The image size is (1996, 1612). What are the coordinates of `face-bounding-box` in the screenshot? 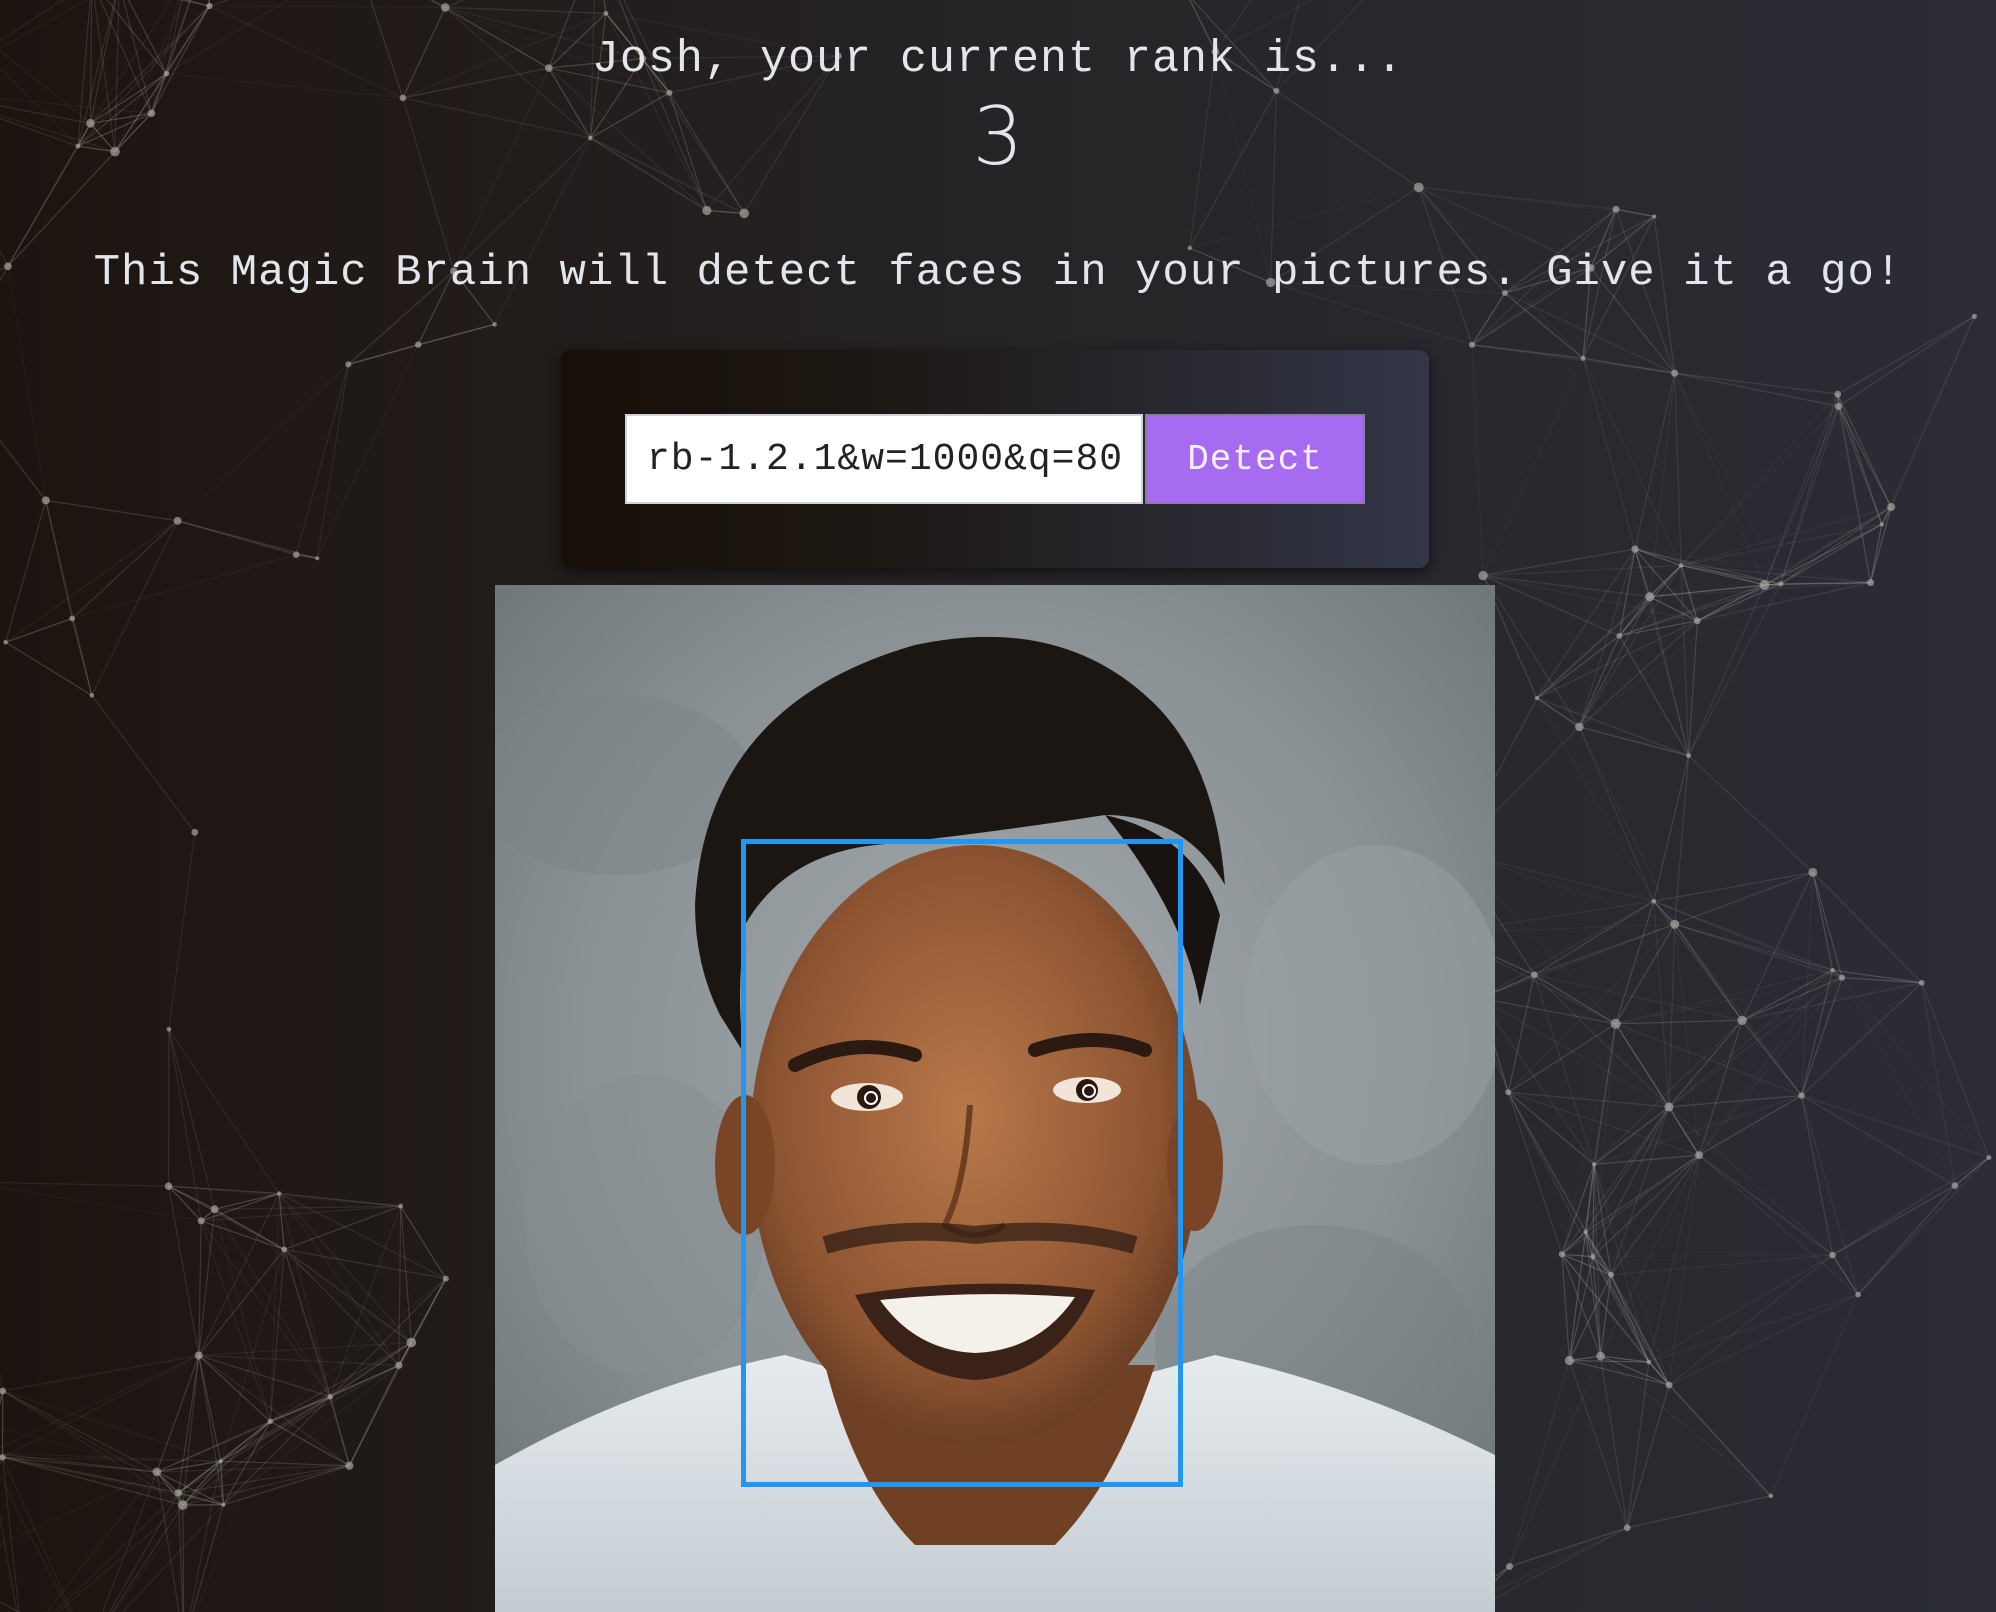 It's located at (962, 1163).